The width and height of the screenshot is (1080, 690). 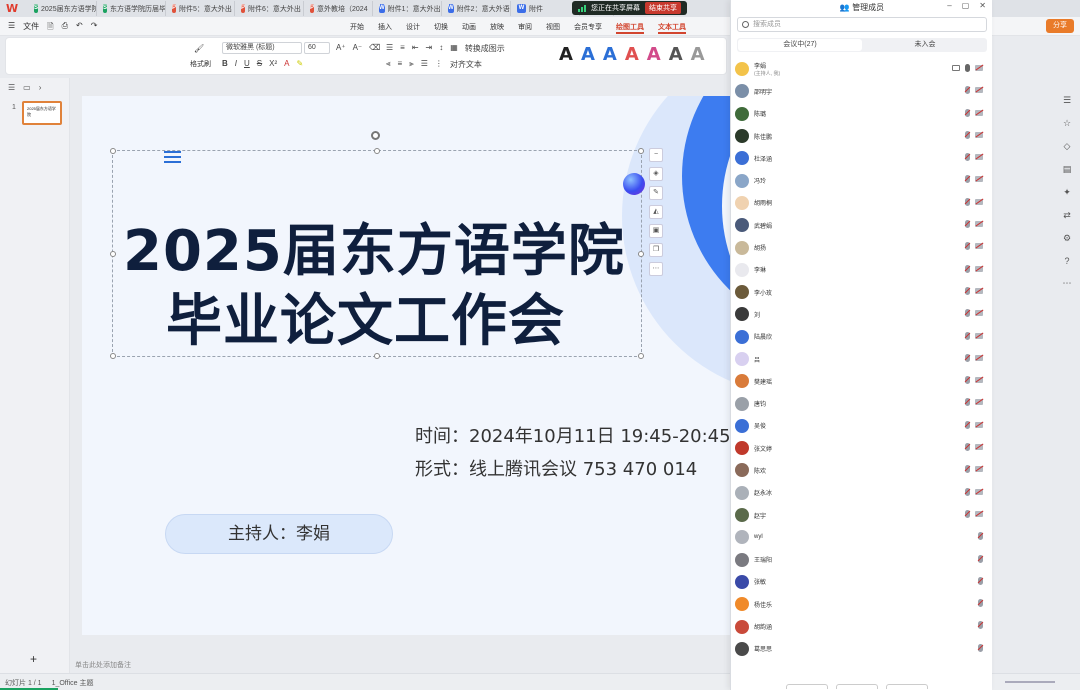 What do you see at coordinates (485, 48) in the screenshot?
I see `convert-smartart-label: 转换成图示` at bounding box center [485, 48].